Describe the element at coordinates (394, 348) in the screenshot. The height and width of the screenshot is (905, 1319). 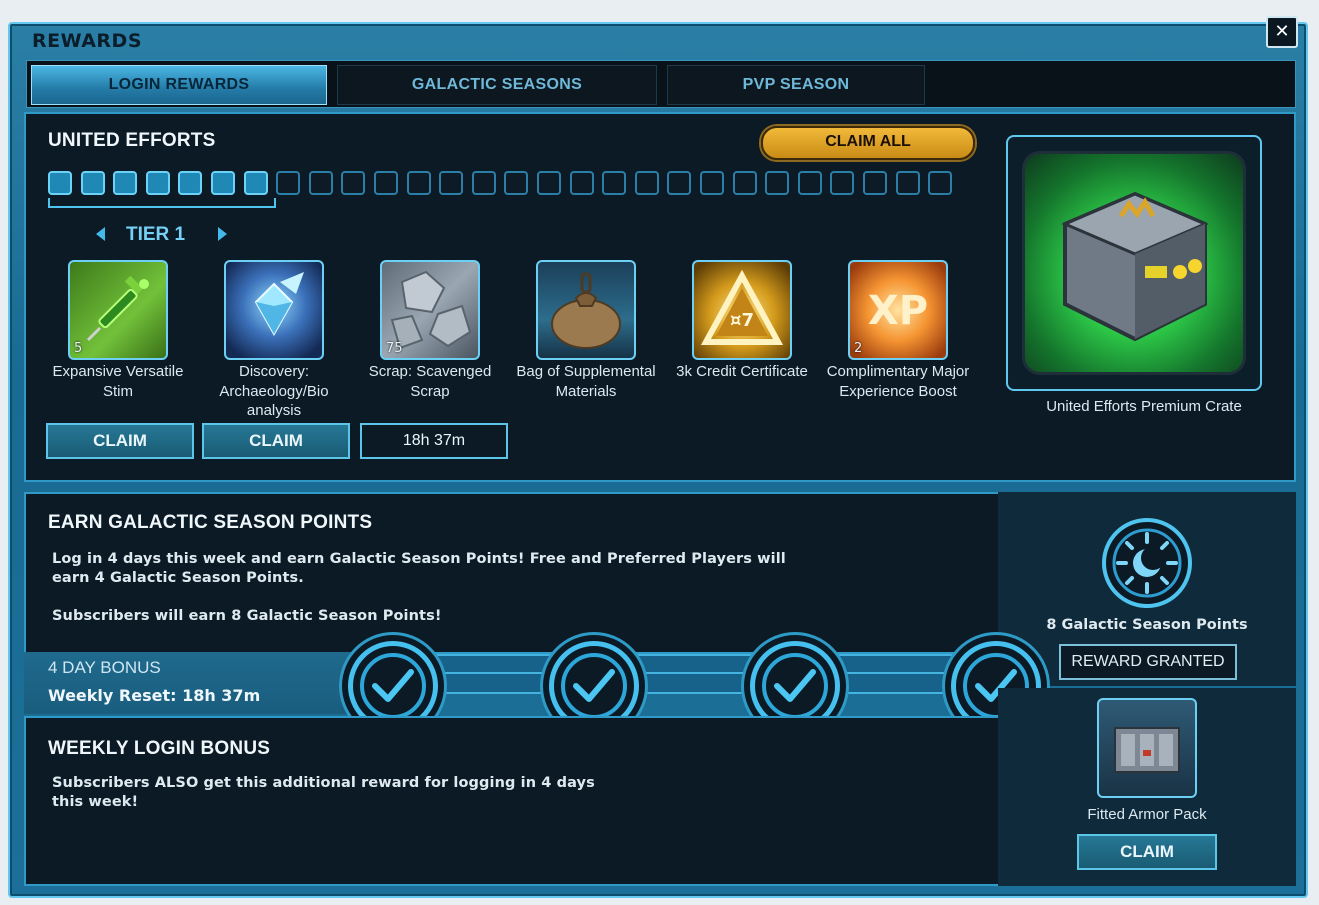
I see `reward-quantity: 75` at that location.